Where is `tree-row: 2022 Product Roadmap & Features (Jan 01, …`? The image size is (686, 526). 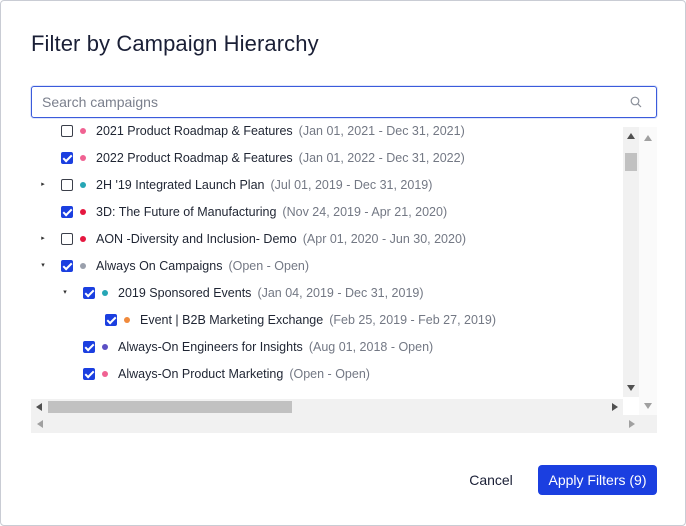
tree-row: 2022 Product Roadmap & Features (Jan 01, … is located at coordinates (326, 158).